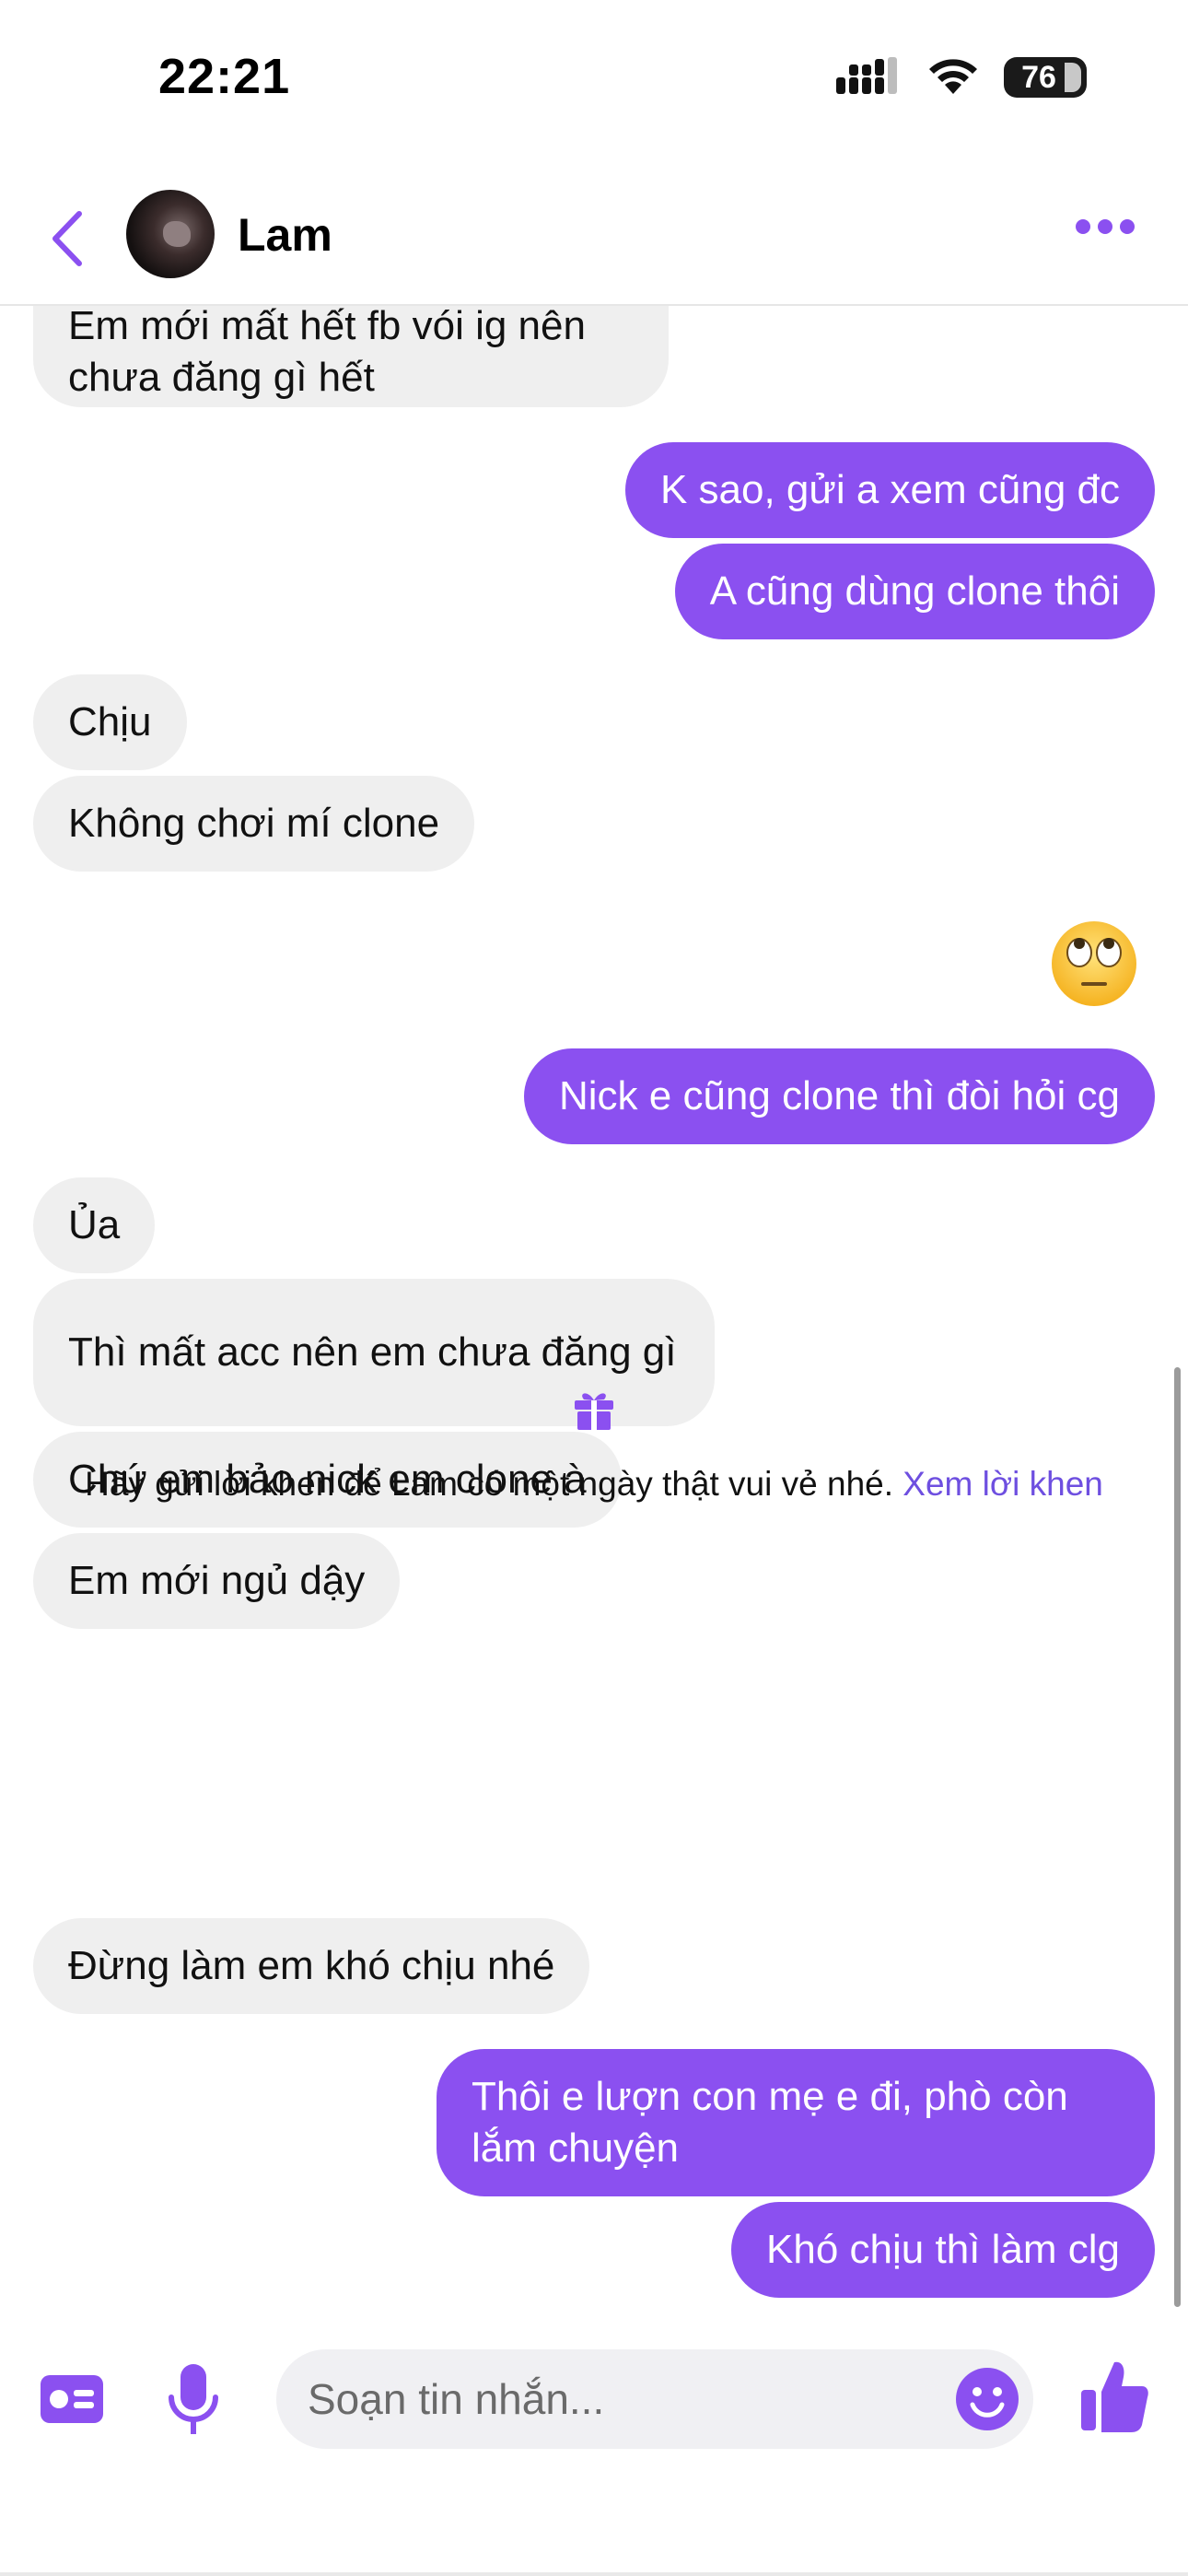 The height and width of the screenshot is (2576, 1188). I want to click on message-bubble: Không chơi mí clone, so click(254, 824).